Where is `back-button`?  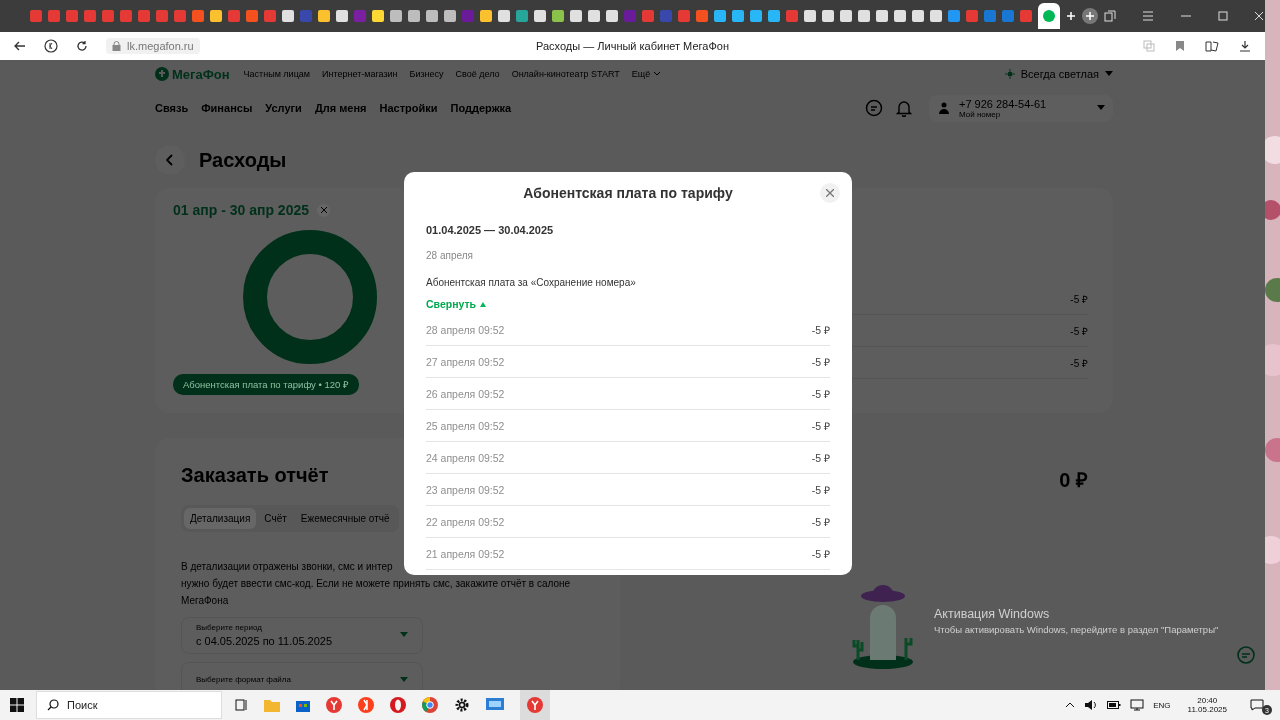
back-button is located at coordinates (170, 160).